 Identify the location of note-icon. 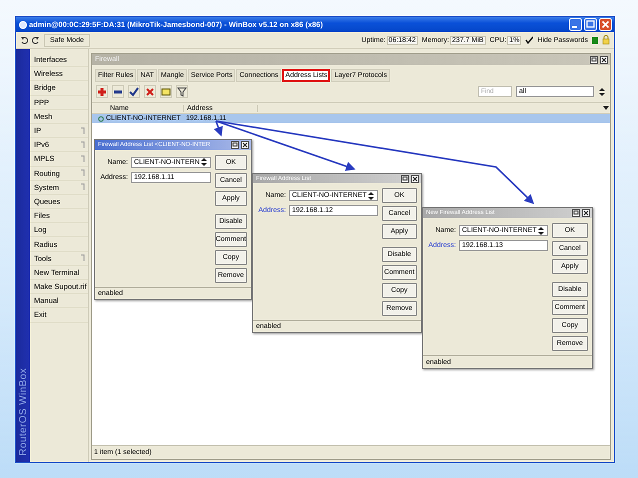
(166, 91).